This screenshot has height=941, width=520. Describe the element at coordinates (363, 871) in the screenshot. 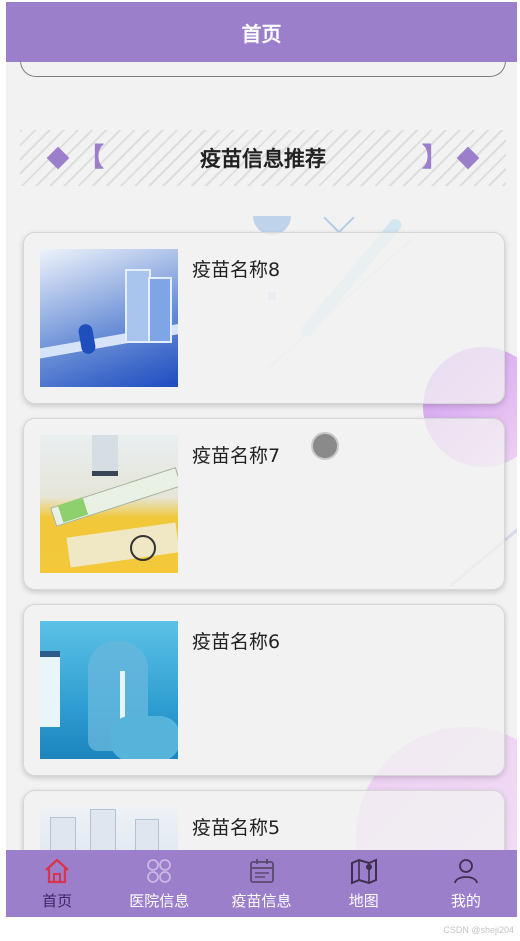

I see `map-icon` at that location.